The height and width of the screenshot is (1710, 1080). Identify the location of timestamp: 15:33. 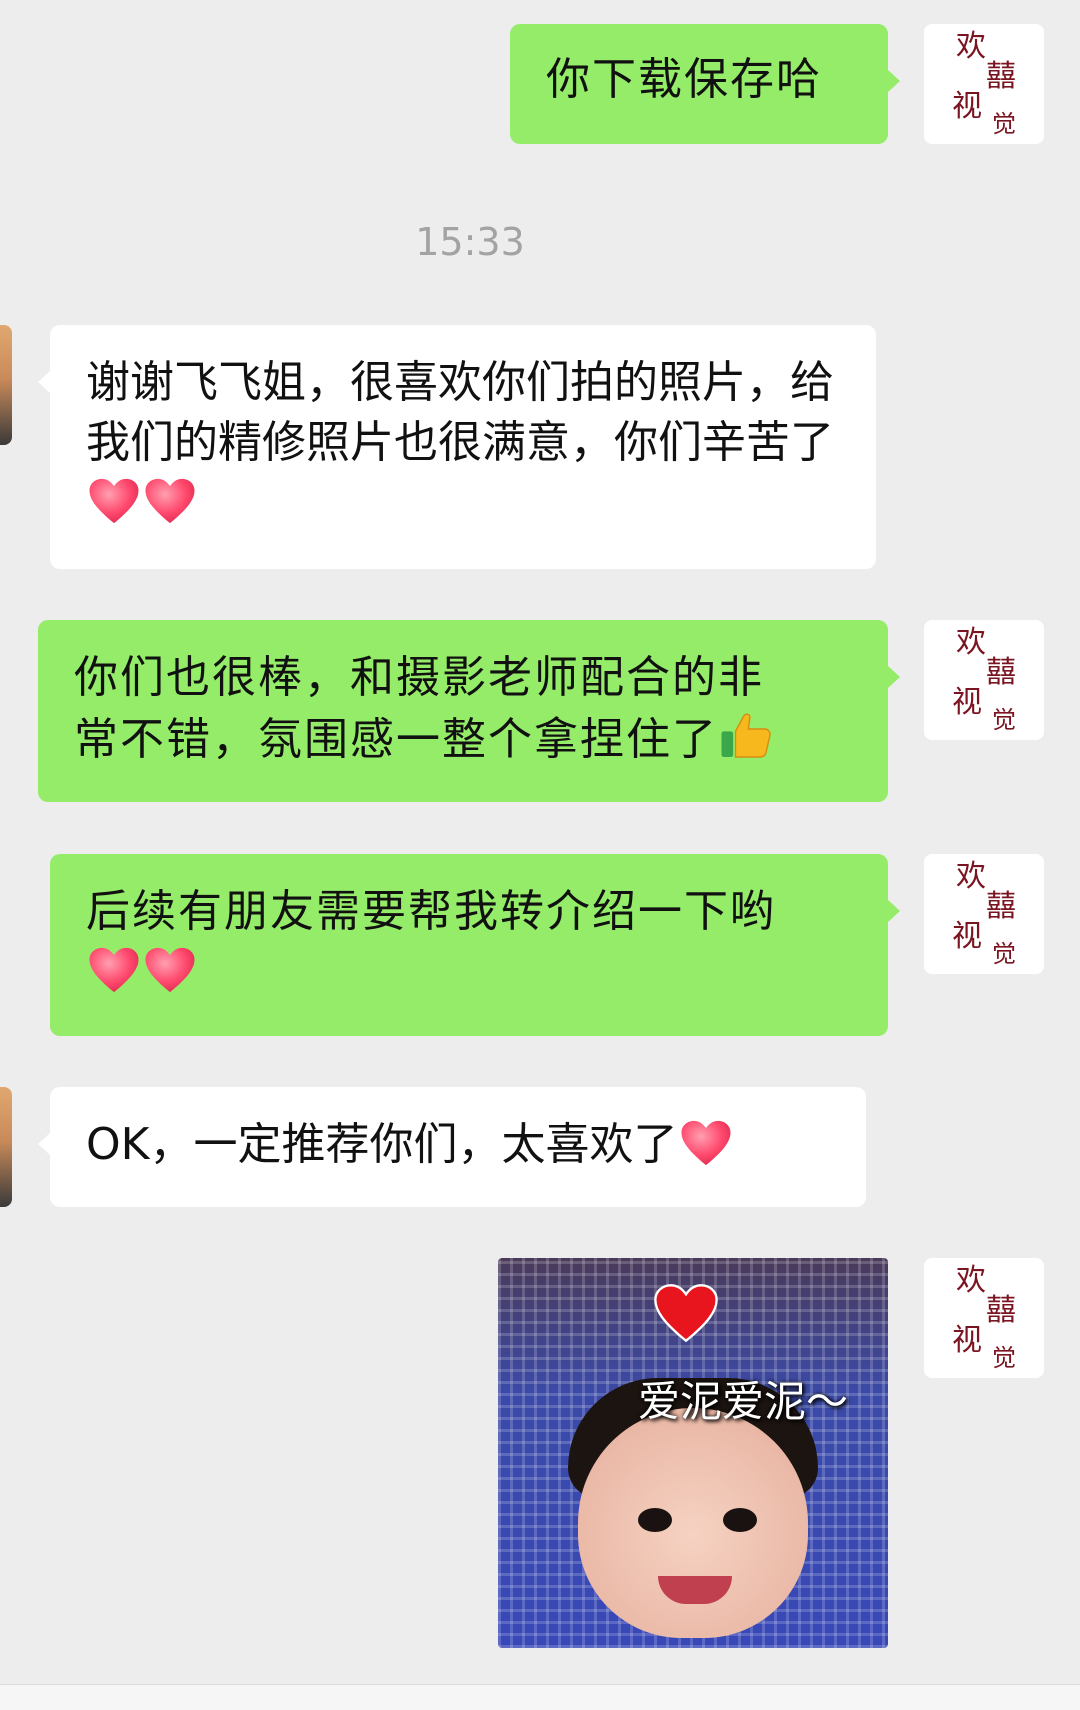
(470, 242).